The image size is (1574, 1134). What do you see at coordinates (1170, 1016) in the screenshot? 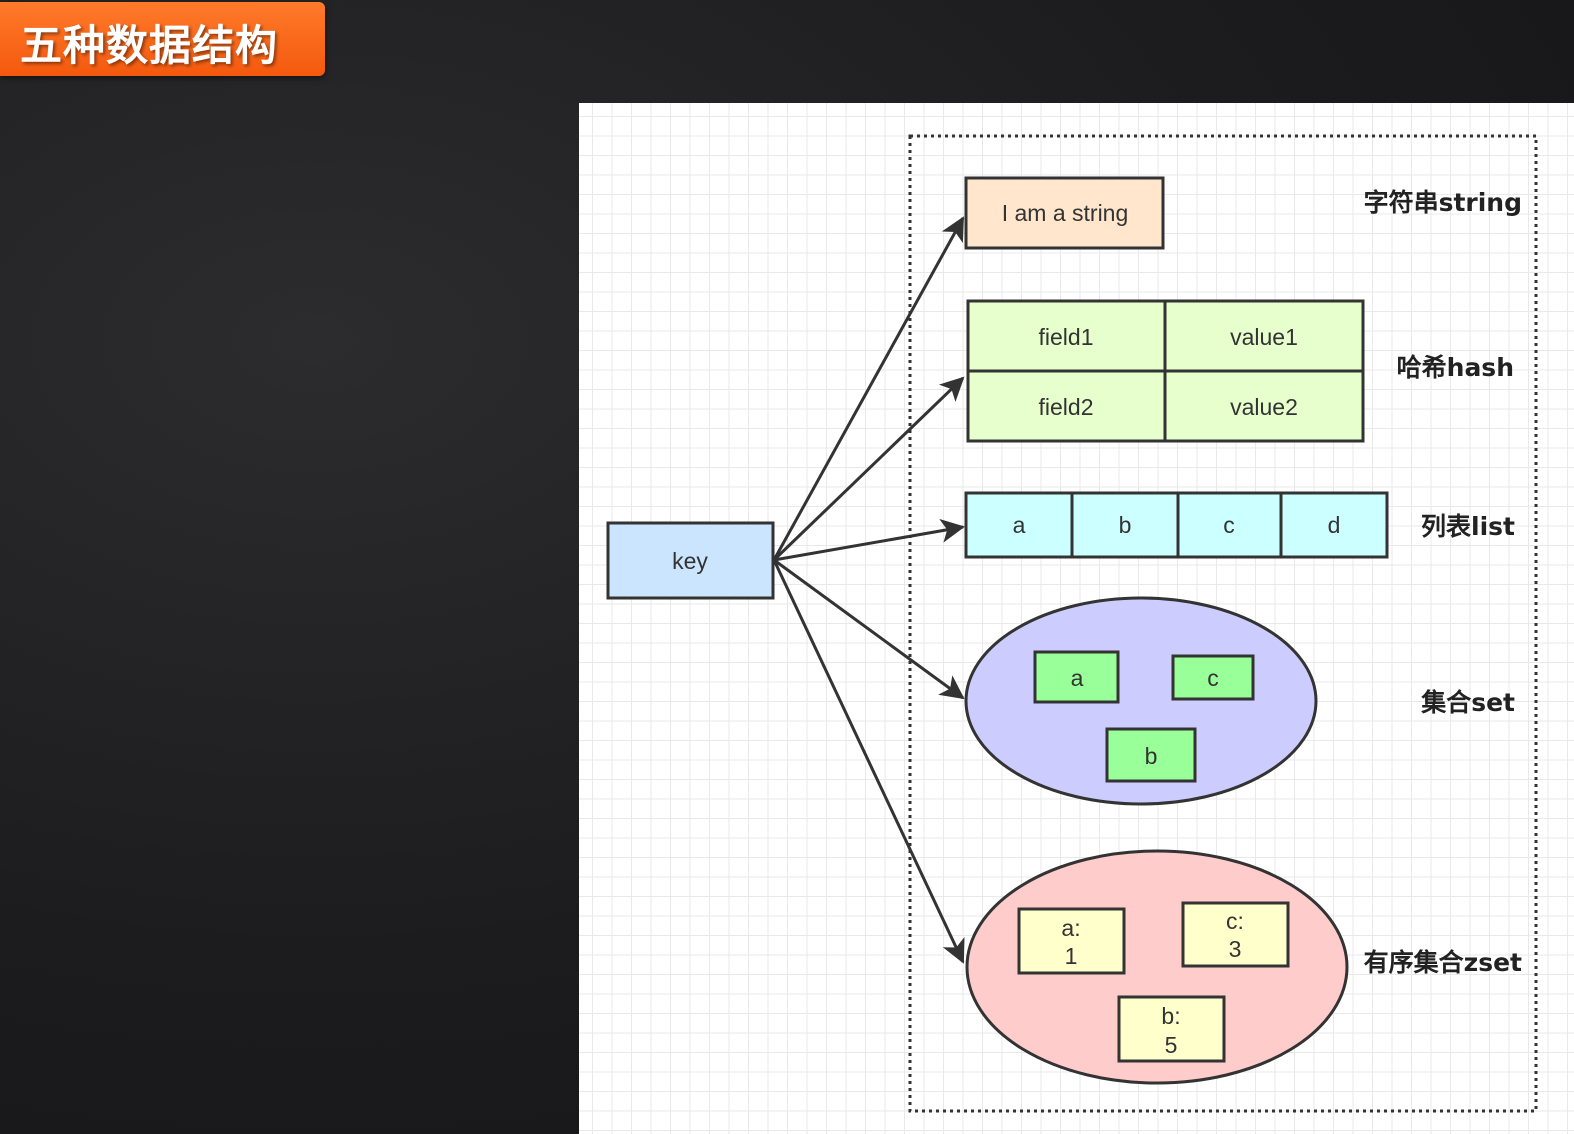
I see `zset-item-b-member: b:` at bounding box center [1170, 1016].